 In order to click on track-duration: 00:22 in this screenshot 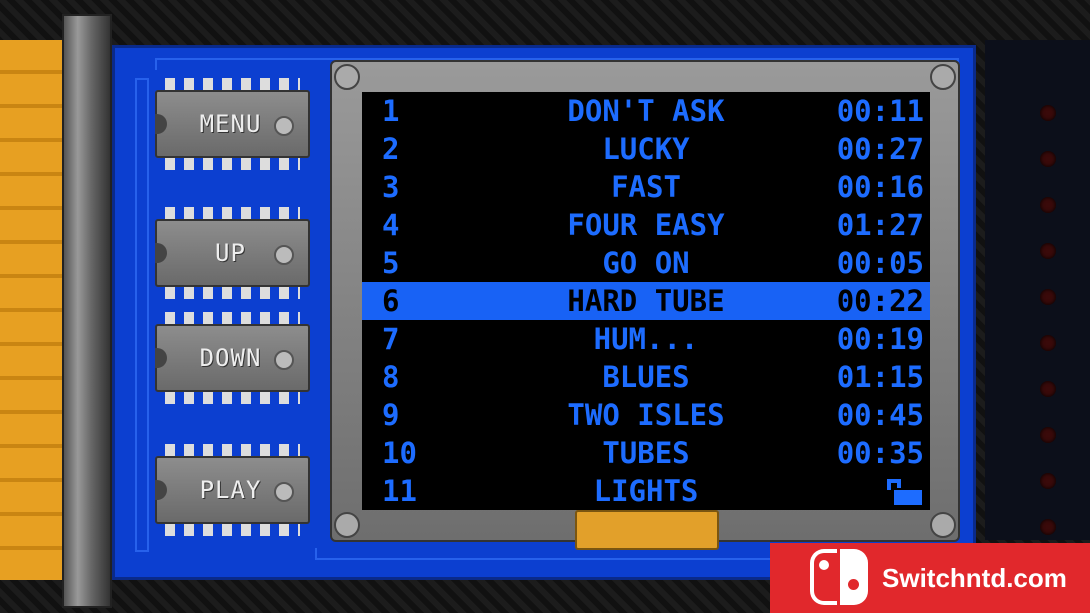, I will do `click(880, 301)`.